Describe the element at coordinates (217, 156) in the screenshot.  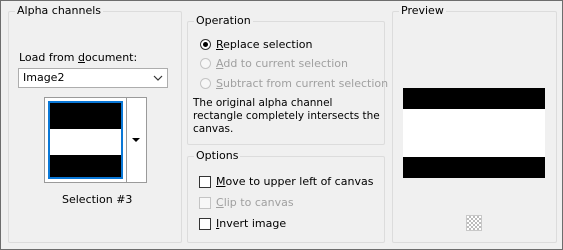
I see `options-title: Options` at that location.